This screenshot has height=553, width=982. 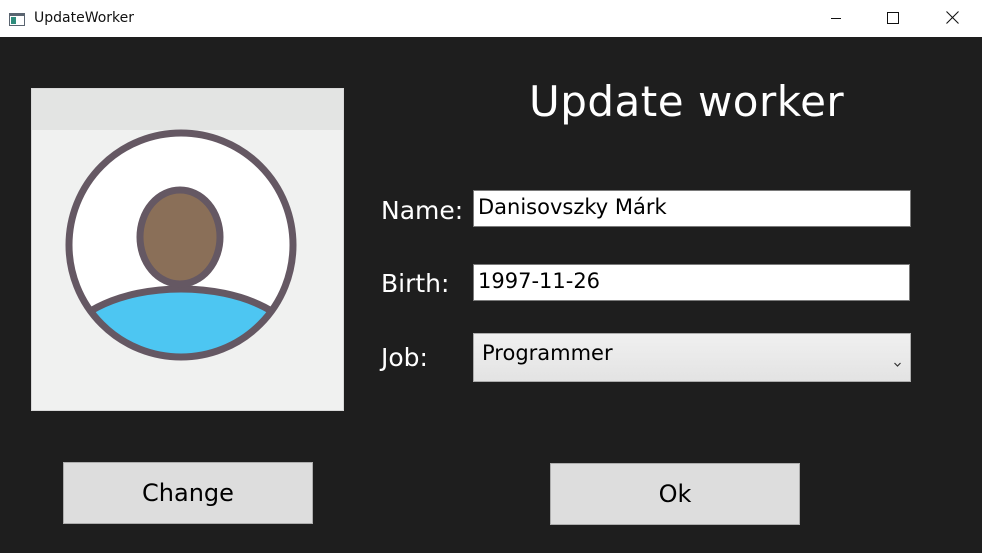 What do you see at coordinates (422, 210) in the screenshot?
I see `name-label: Name:` at bounding box center [422, 210].